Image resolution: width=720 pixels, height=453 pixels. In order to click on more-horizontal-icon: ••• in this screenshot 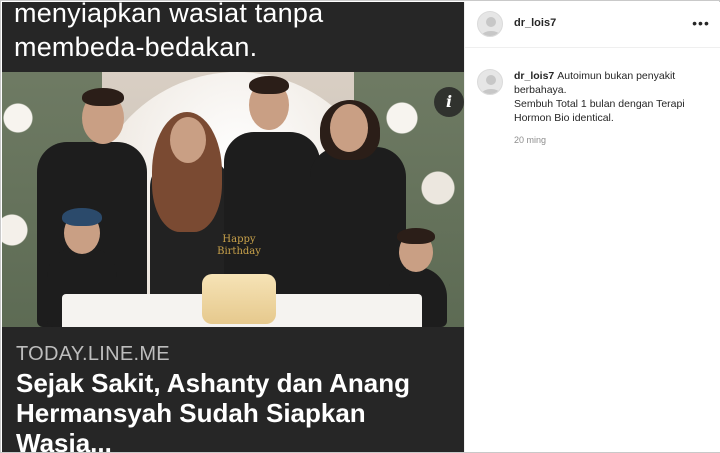, I will do `click(701, 23)`.